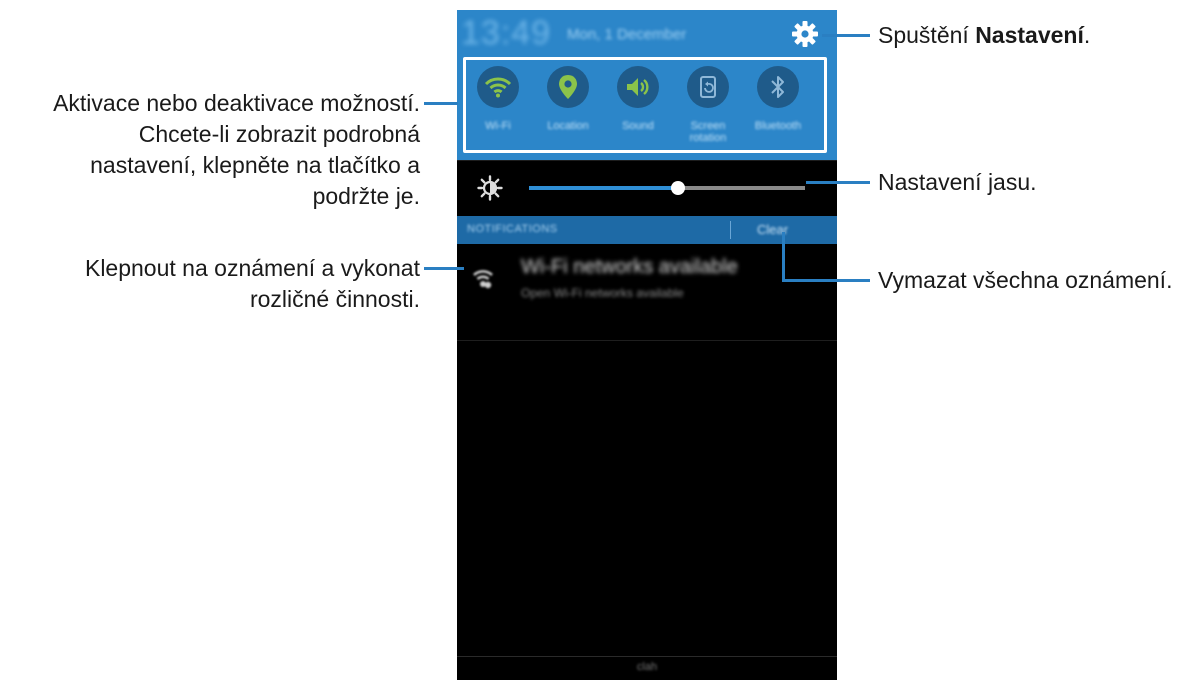 This screenshot has width=1202, height=680. I want to click on bottom-handle-label: clah, so click(647, 667).